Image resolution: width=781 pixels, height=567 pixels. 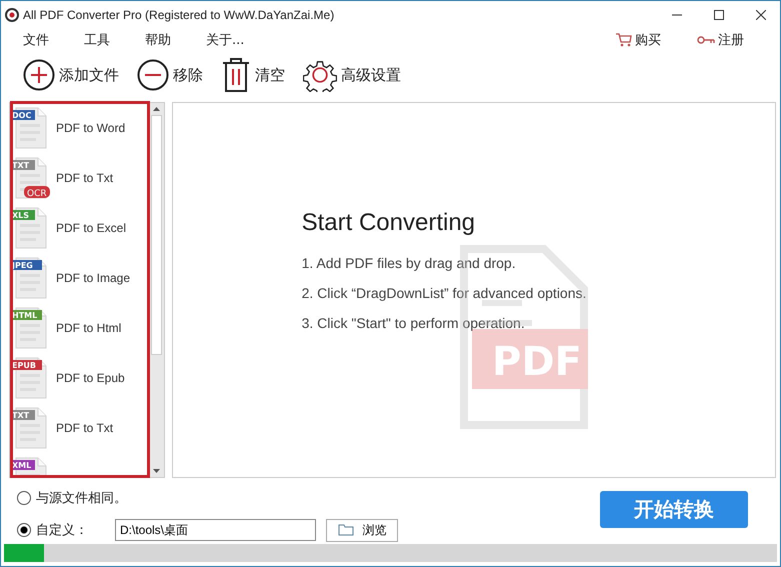 I want to click on scrollbar, so click(x=156, y=290).